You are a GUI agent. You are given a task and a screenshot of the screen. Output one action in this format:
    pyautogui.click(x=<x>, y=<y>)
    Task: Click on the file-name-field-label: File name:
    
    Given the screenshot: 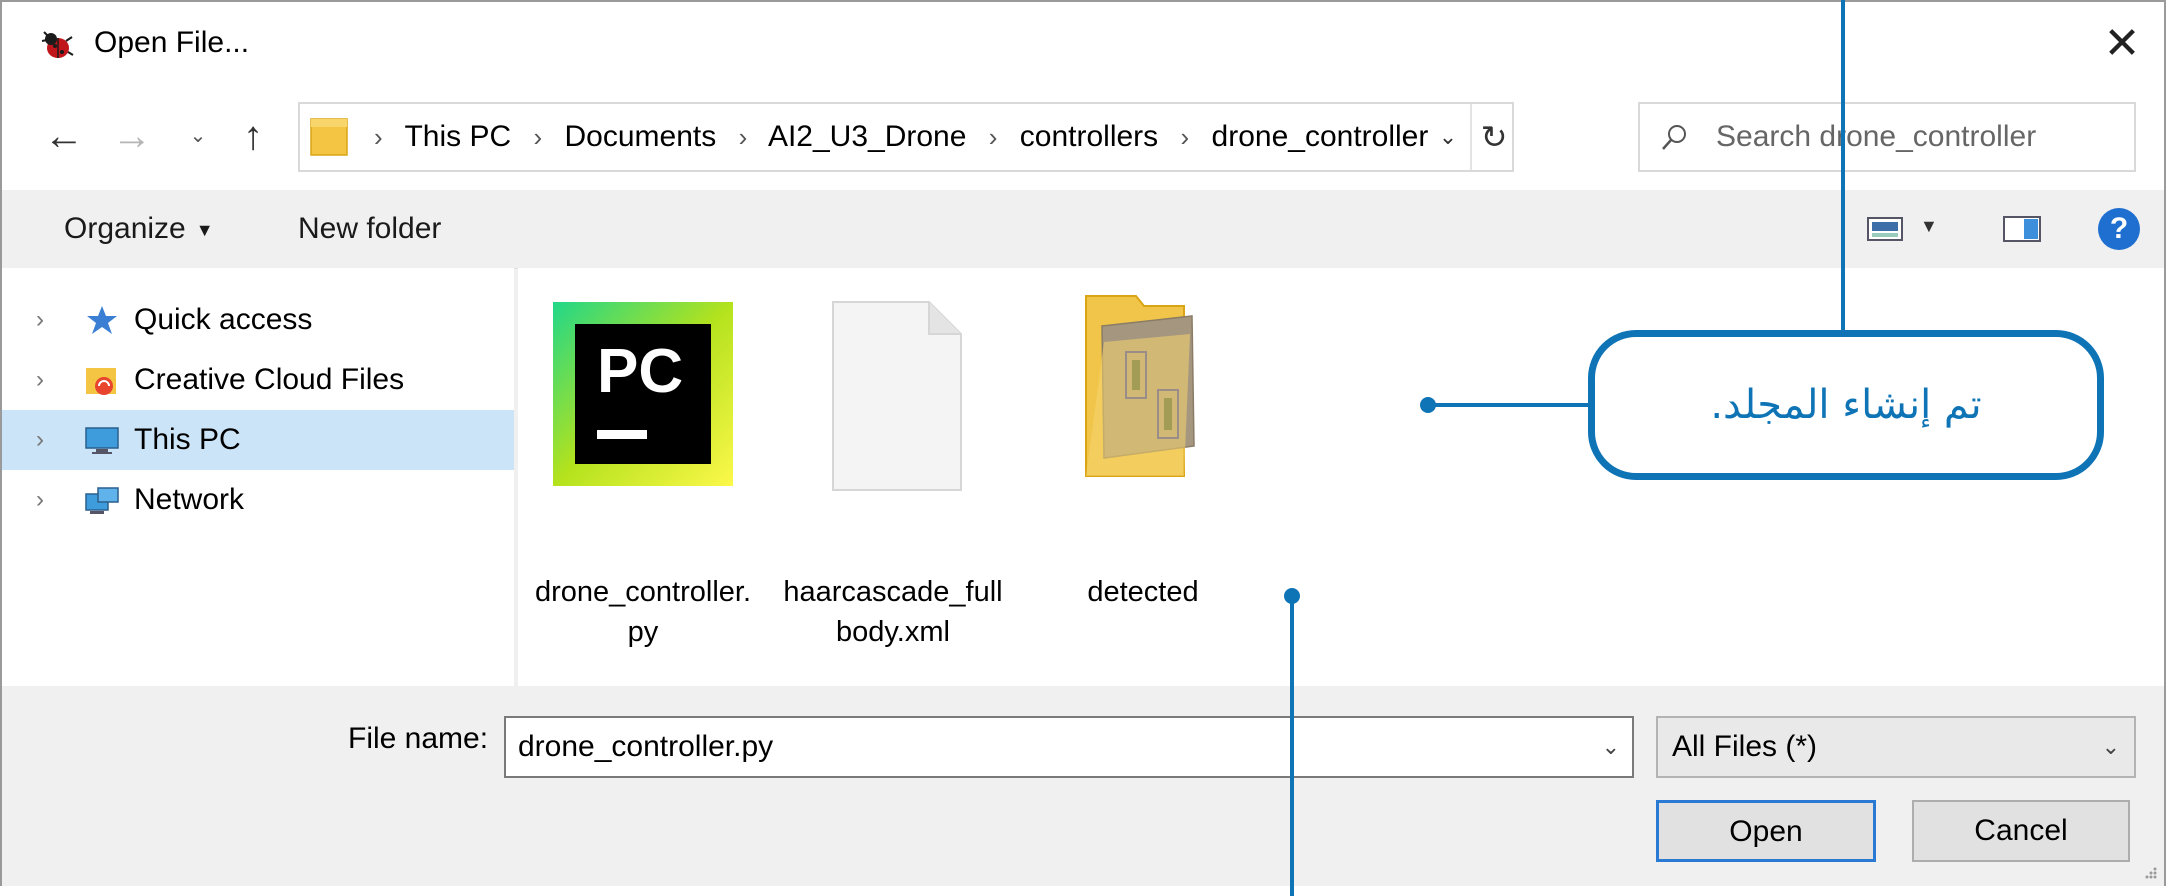 What is the action you would take?
    pyautogui.click(x=418, y=738)
    